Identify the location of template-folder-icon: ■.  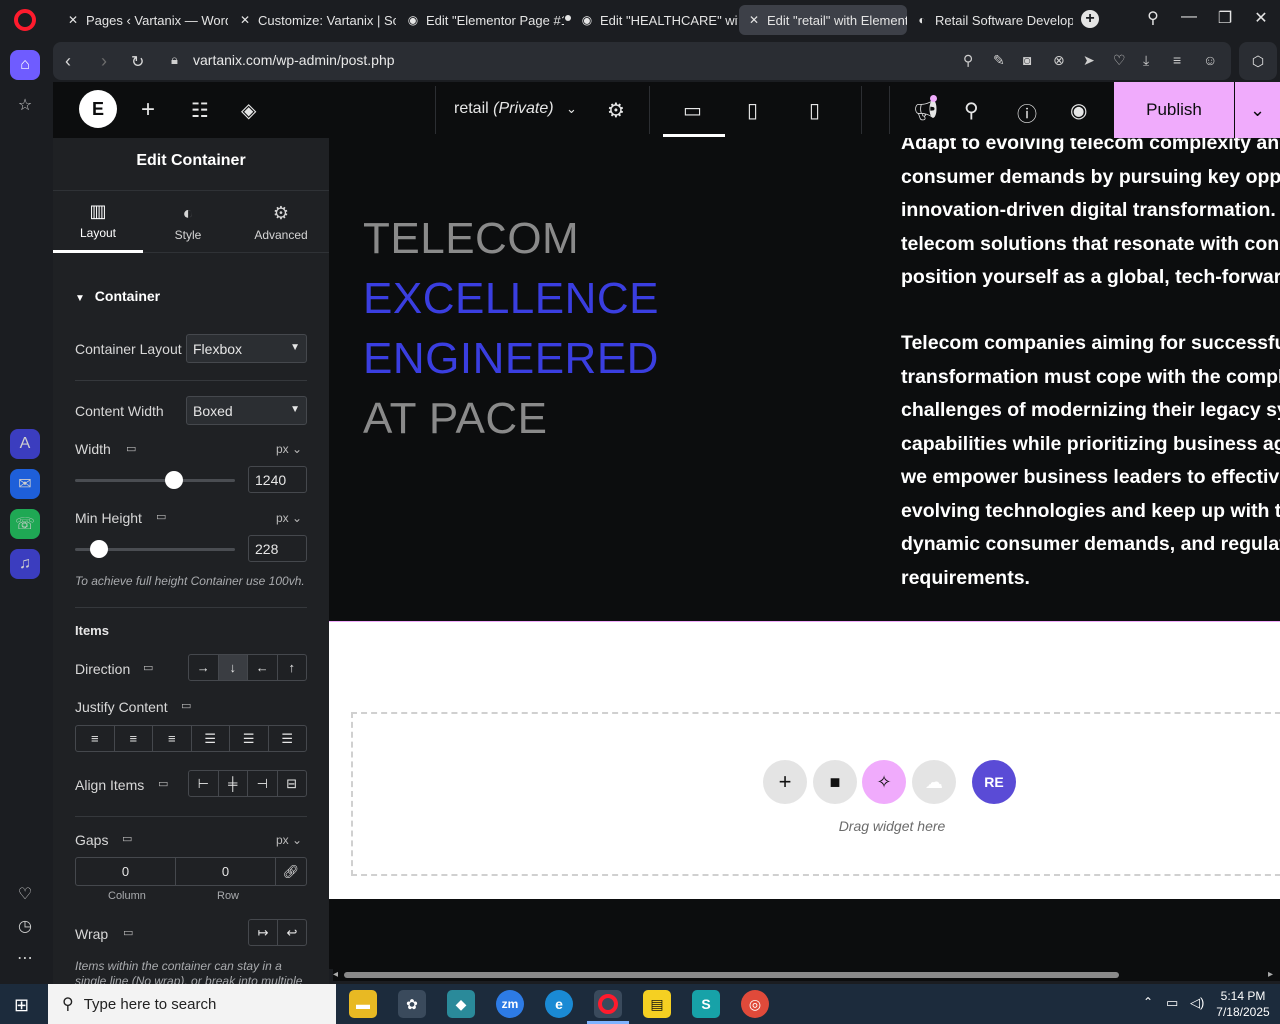
(835, 782).